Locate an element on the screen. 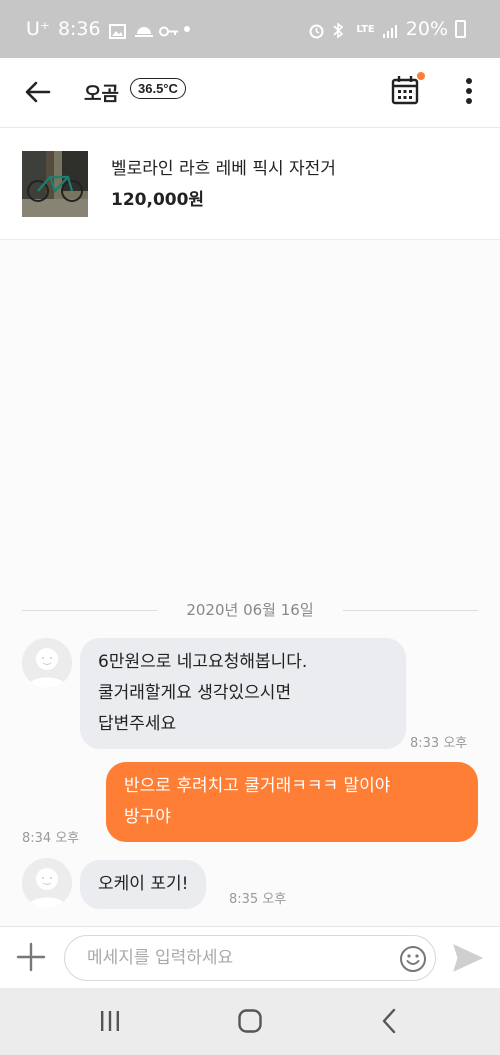  gallery-icon is located at coordinates (117, 30).